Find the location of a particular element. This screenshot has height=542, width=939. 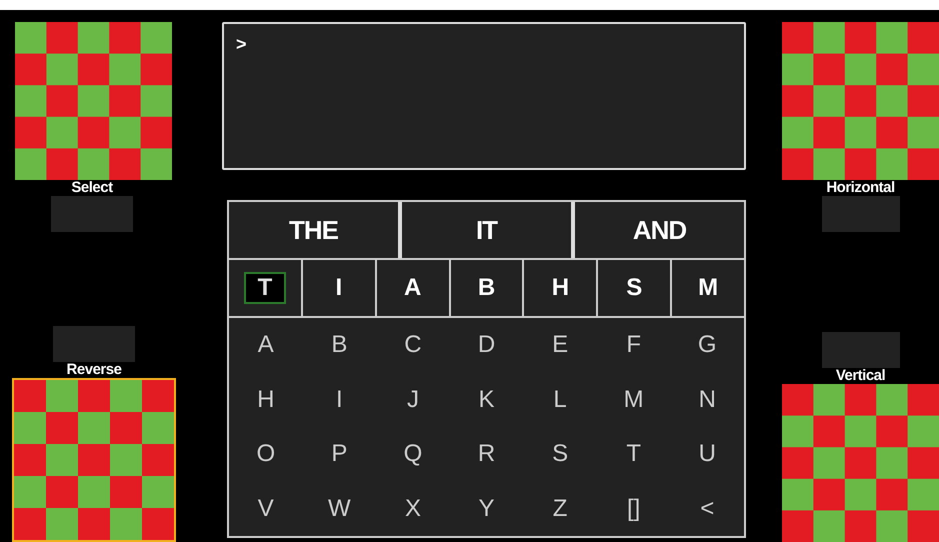

letter-key: V is located at coordinates (266, 509).